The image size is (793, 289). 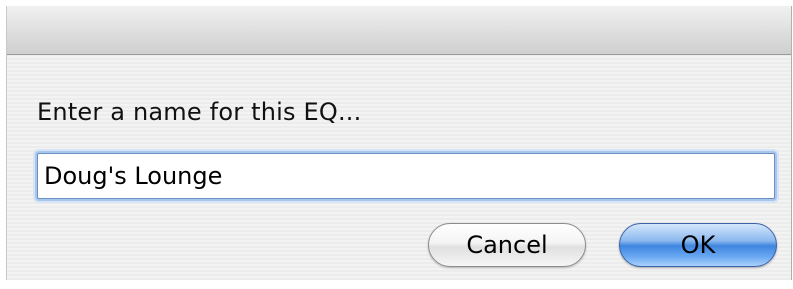 I want to click on cancel-button: Cancel, so click(x=507, y=245).